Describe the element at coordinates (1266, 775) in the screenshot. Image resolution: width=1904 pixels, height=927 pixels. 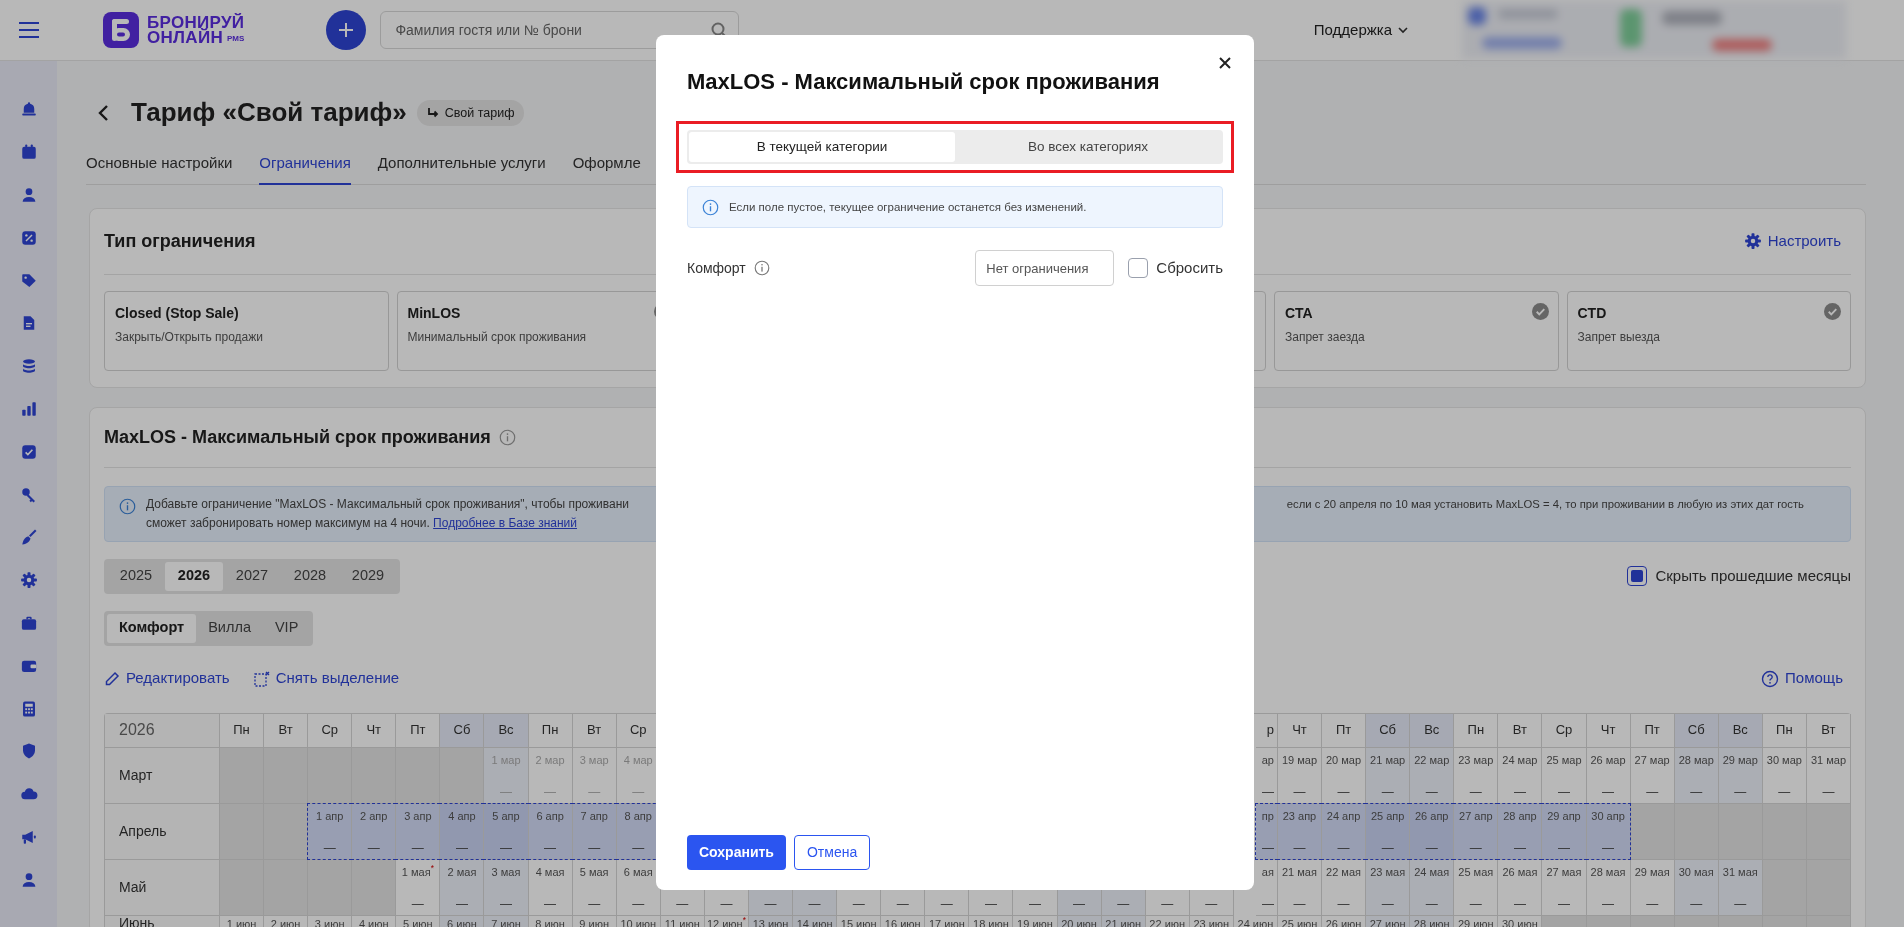
I see `calendar-cell: ар —` at that location.